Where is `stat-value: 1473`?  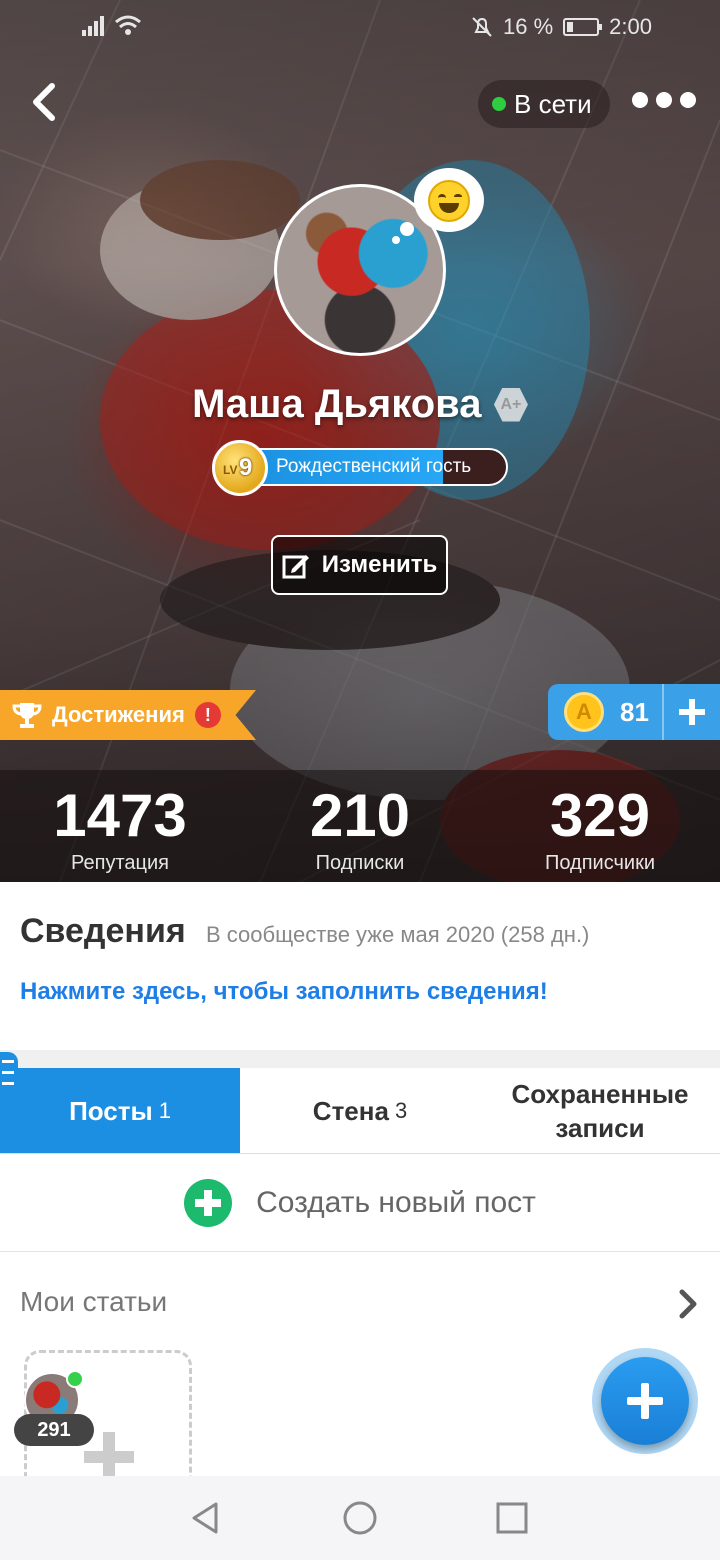
stat-value: 1473 is located at coordinates (120, 815).